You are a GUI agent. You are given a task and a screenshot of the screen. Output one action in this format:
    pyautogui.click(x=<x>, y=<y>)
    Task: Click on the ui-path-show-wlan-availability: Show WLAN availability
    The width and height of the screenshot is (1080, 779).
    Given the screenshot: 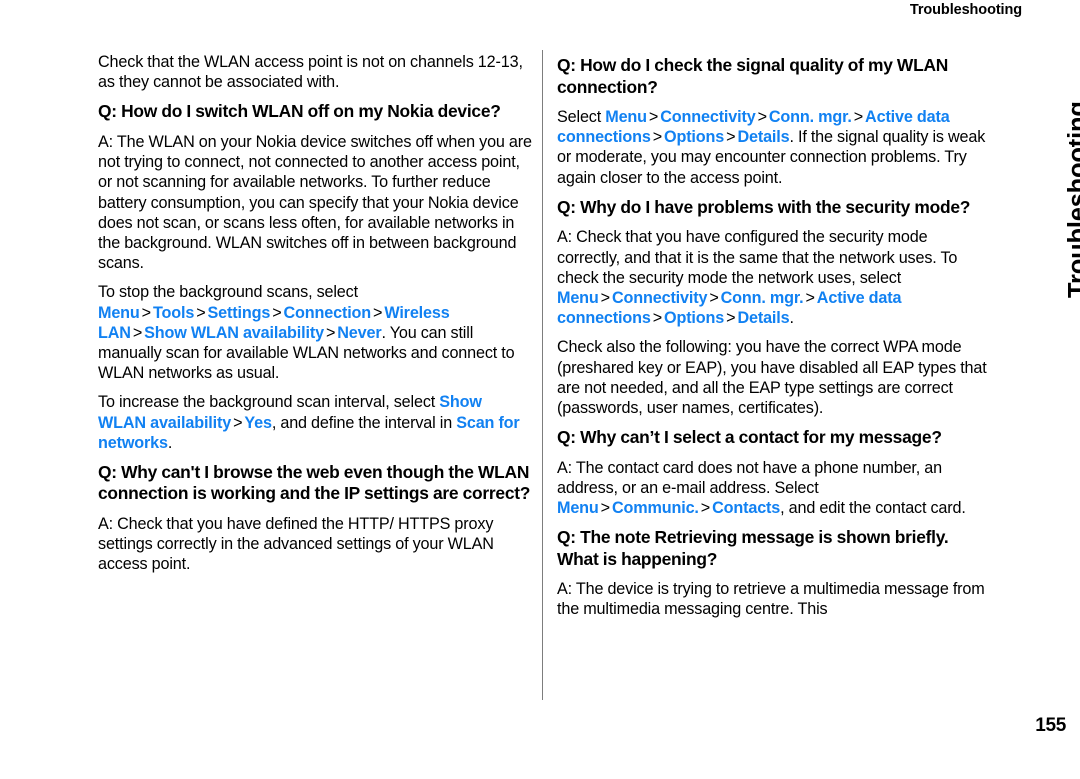 What is the action you would take?
    pyautogui.click(x=234, y=333)
    